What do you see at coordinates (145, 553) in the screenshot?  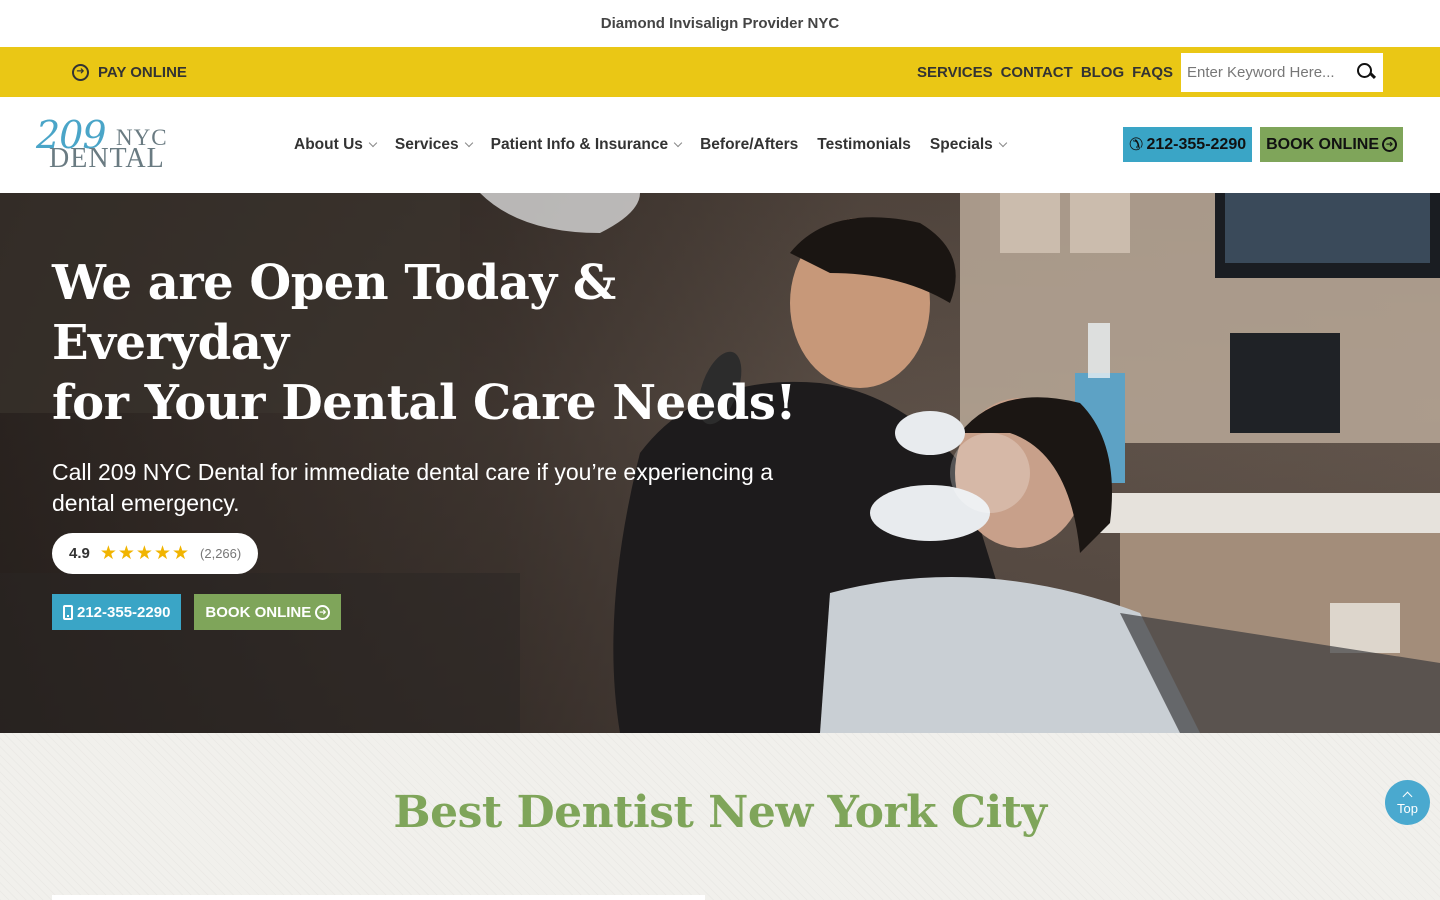 I see `star-rating-icon: ★★★★★` at bounding box center [145, 553].